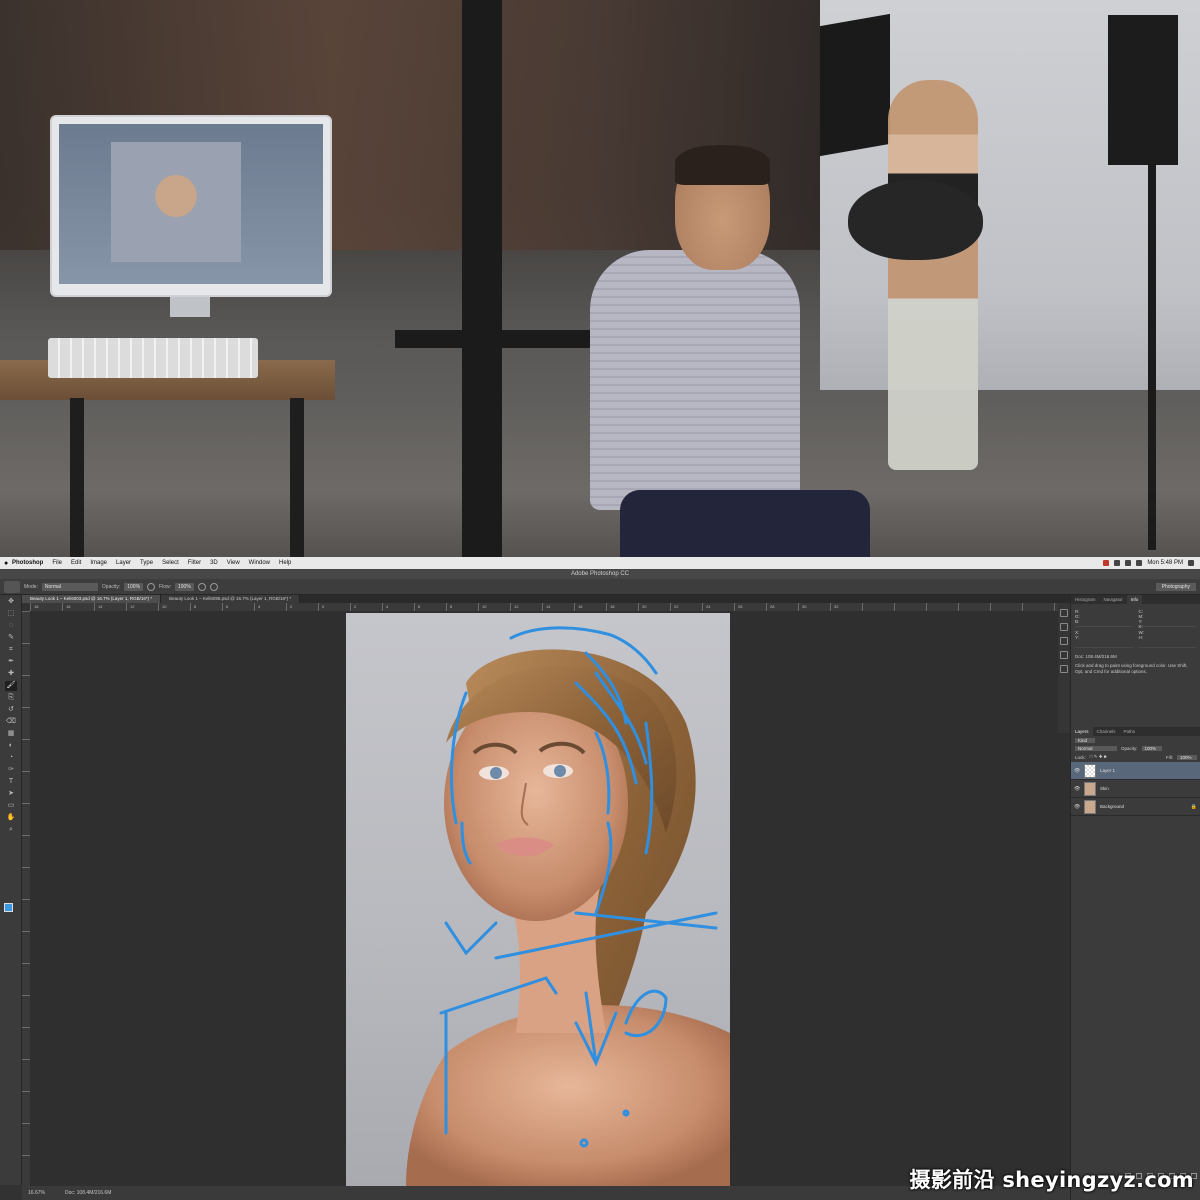 This screenshot has width=1200, height=1200. I want to click on layer-row: 👁 Layer 1, so click(1135, 771).